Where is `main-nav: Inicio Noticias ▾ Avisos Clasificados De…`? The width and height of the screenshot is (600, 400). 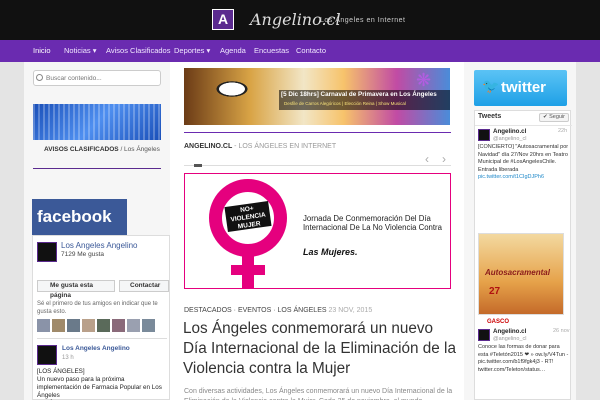 main-nav: Inicio Noticias ▾ Avisos Clasificados De… is located at coordinates (300, 51).